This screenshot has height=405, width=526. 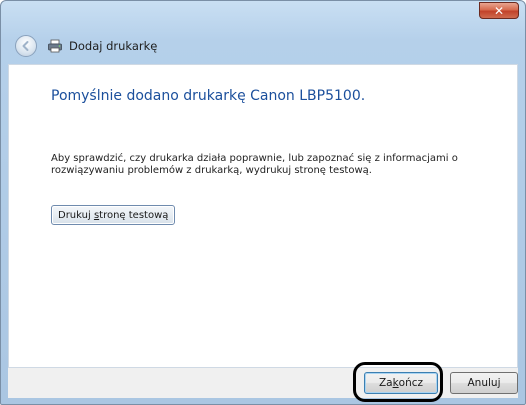 I want to click on close-icon: ✕, so click(x=499, y=10).